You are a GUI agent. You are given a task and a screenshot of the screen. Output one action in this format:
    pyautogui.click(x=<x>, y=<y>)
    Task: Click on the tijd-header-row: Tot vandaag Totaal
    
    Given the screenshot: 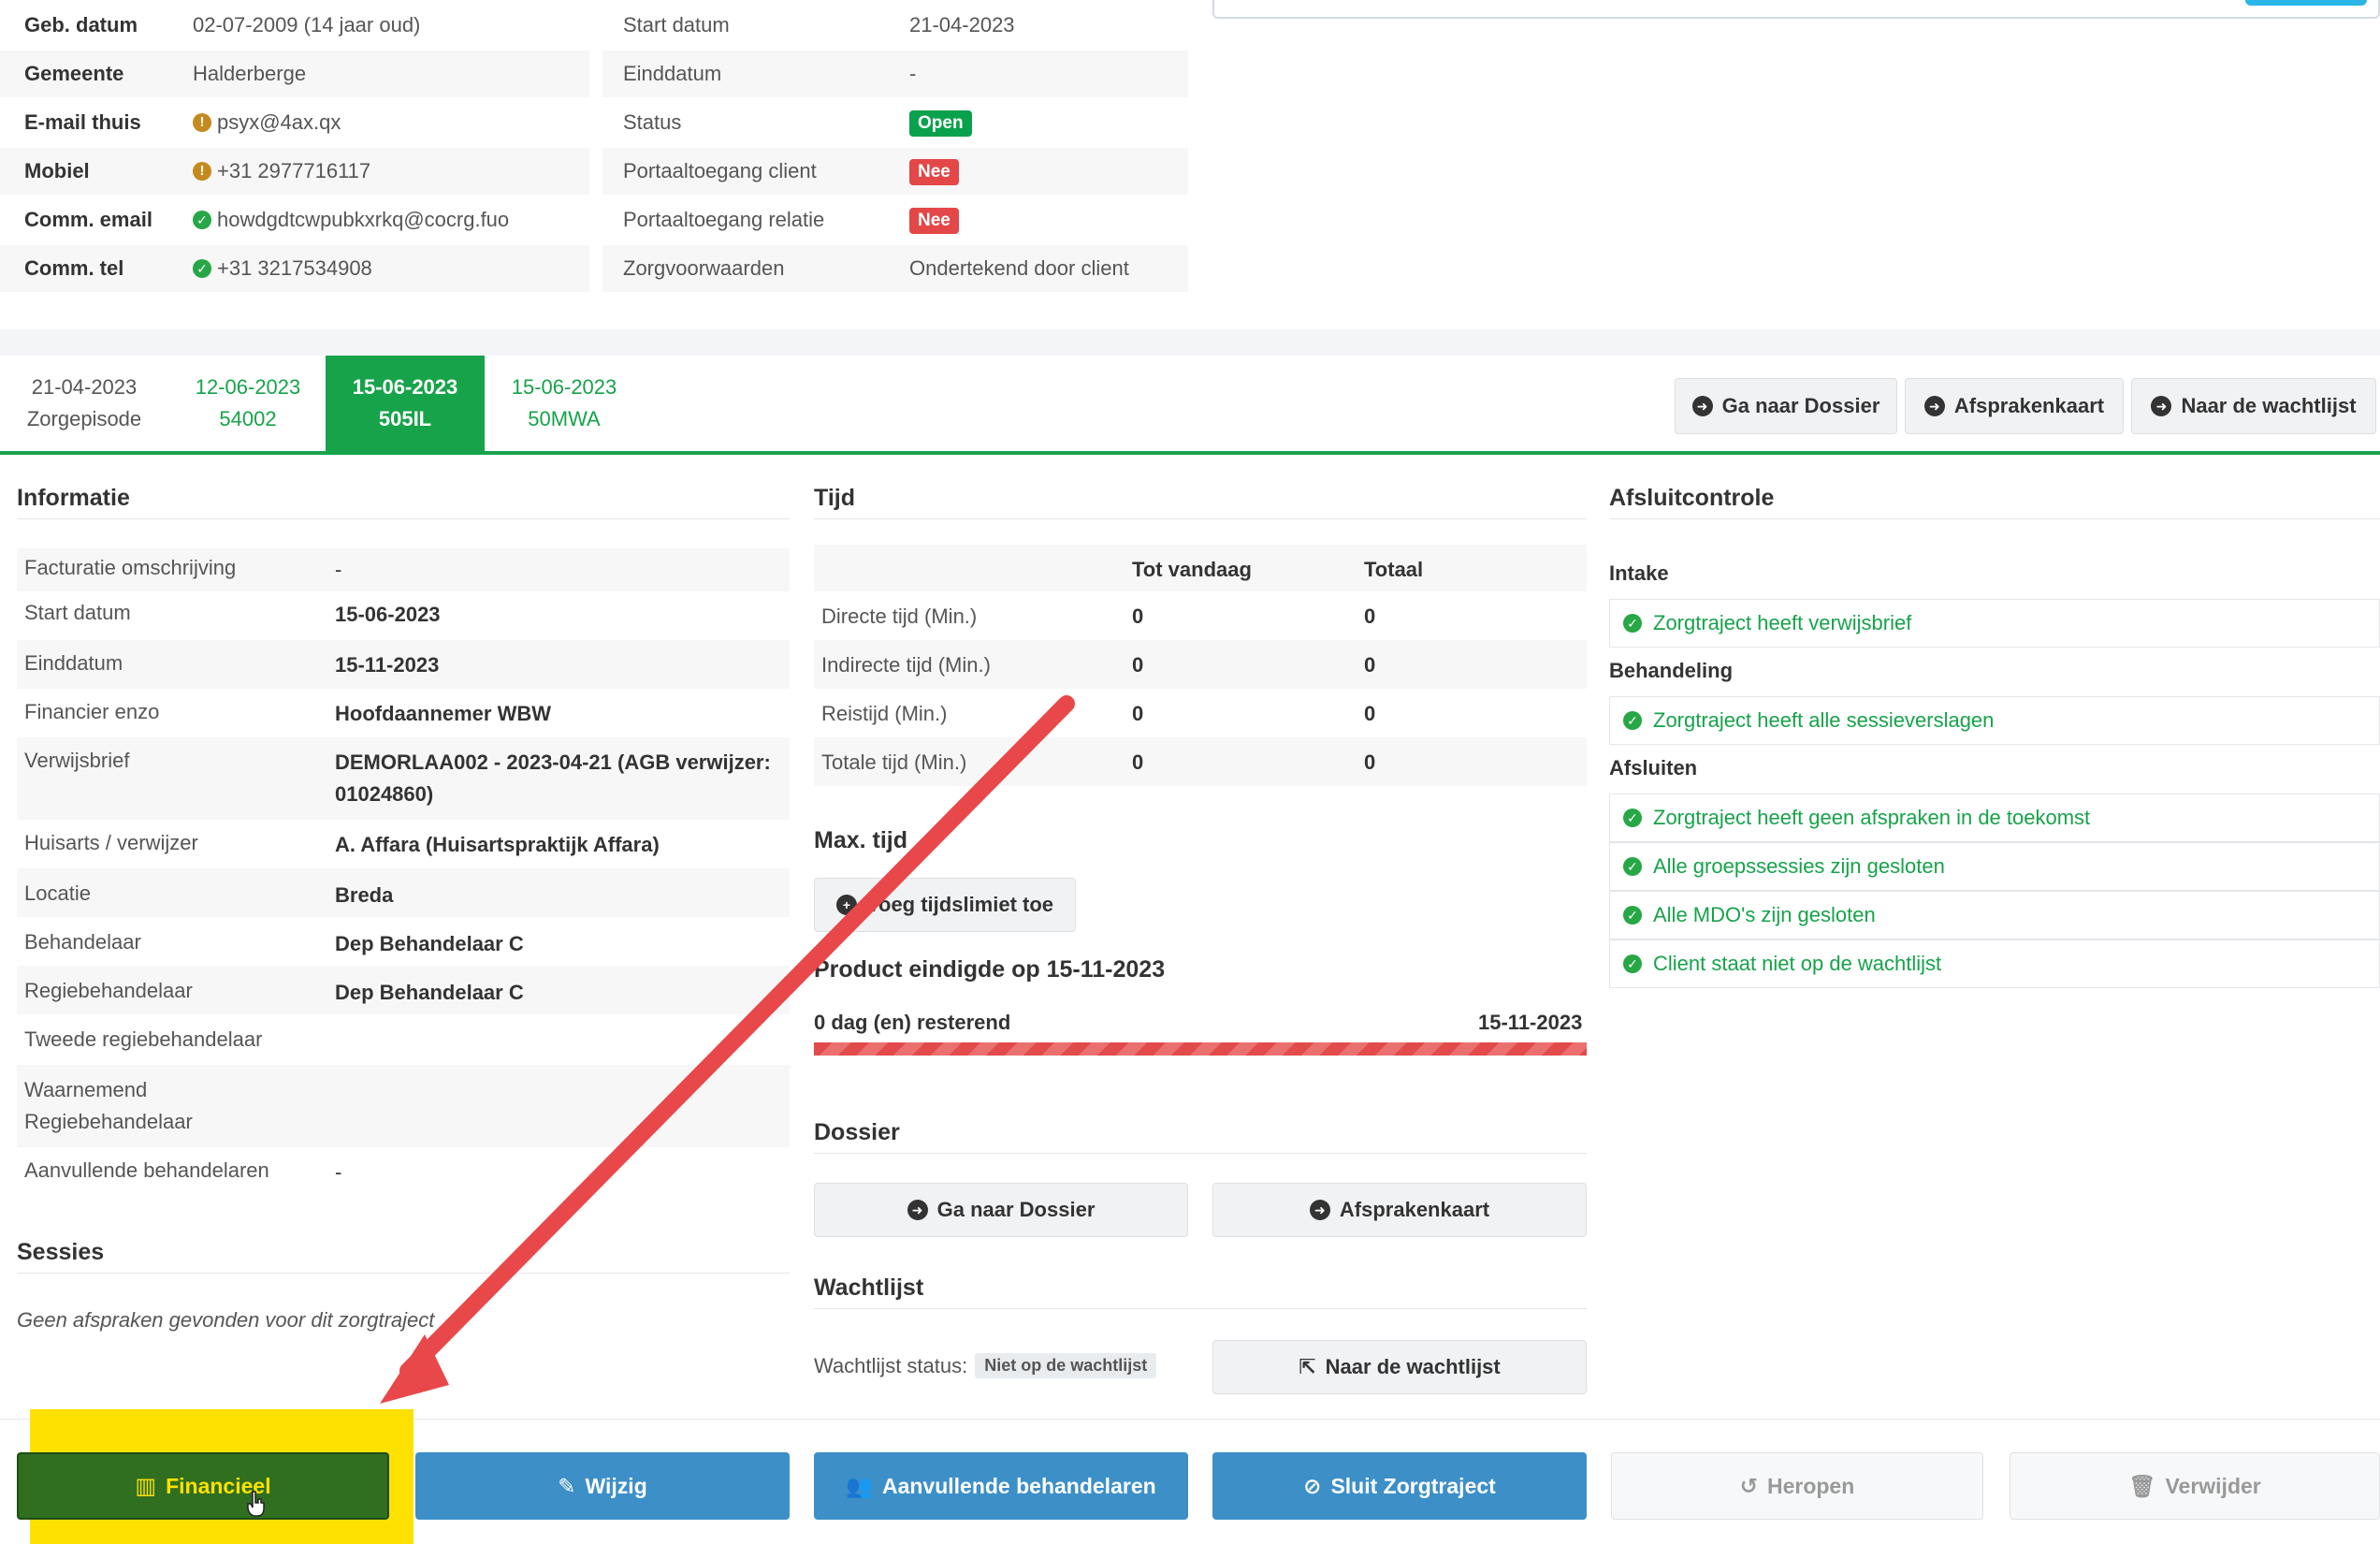 What is the action you would take?
    pyautogui.click(x=1200, y=568)
    